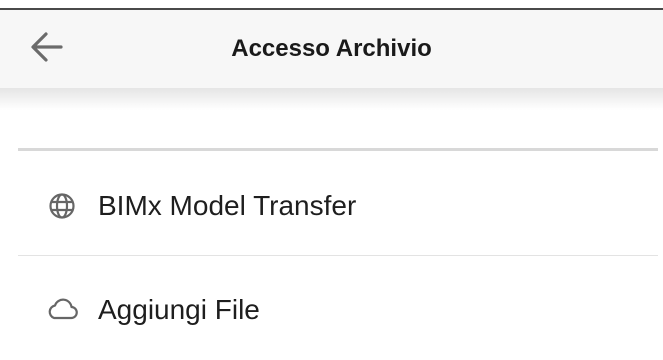 The image size is (663, 360). Describe the element at coordinates (62, 206) in the screenshot. I see `globe-icon` at that location.